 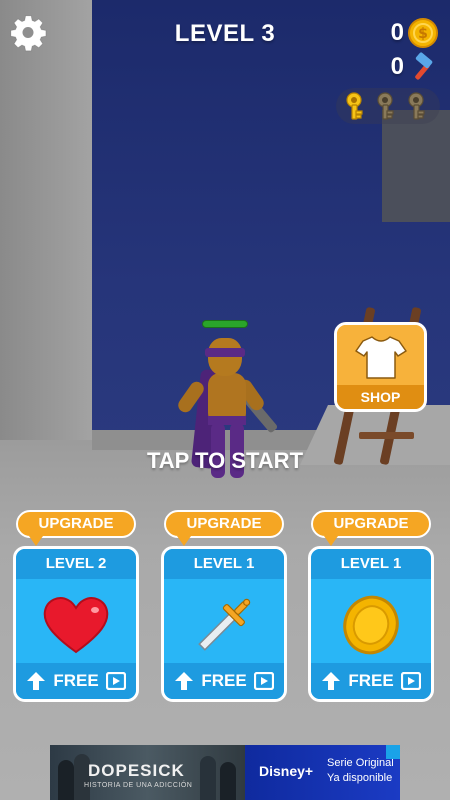 I want to click on ad-choices-icon, so click(x=393, y=752).